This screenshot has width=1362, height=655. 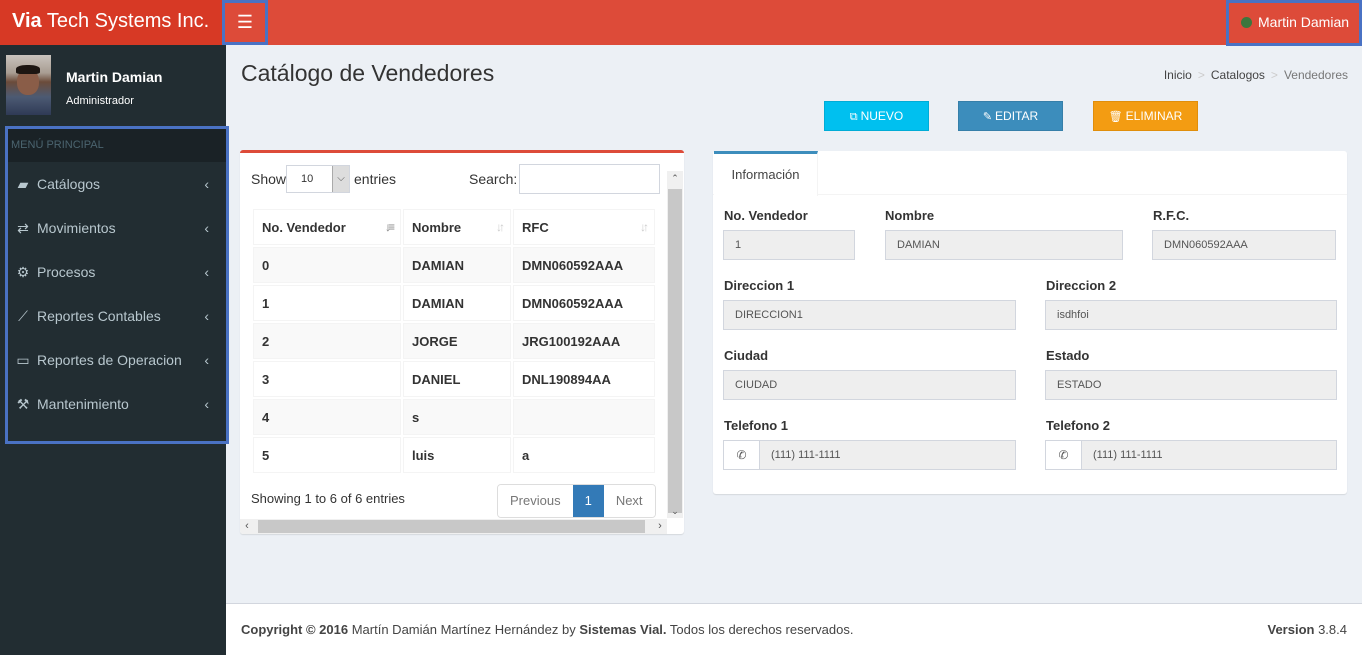 What do you see at coordinates (1068, 355) in the screenshot?
I see `estado-label: Estado` at bounding box center [1068, 355].